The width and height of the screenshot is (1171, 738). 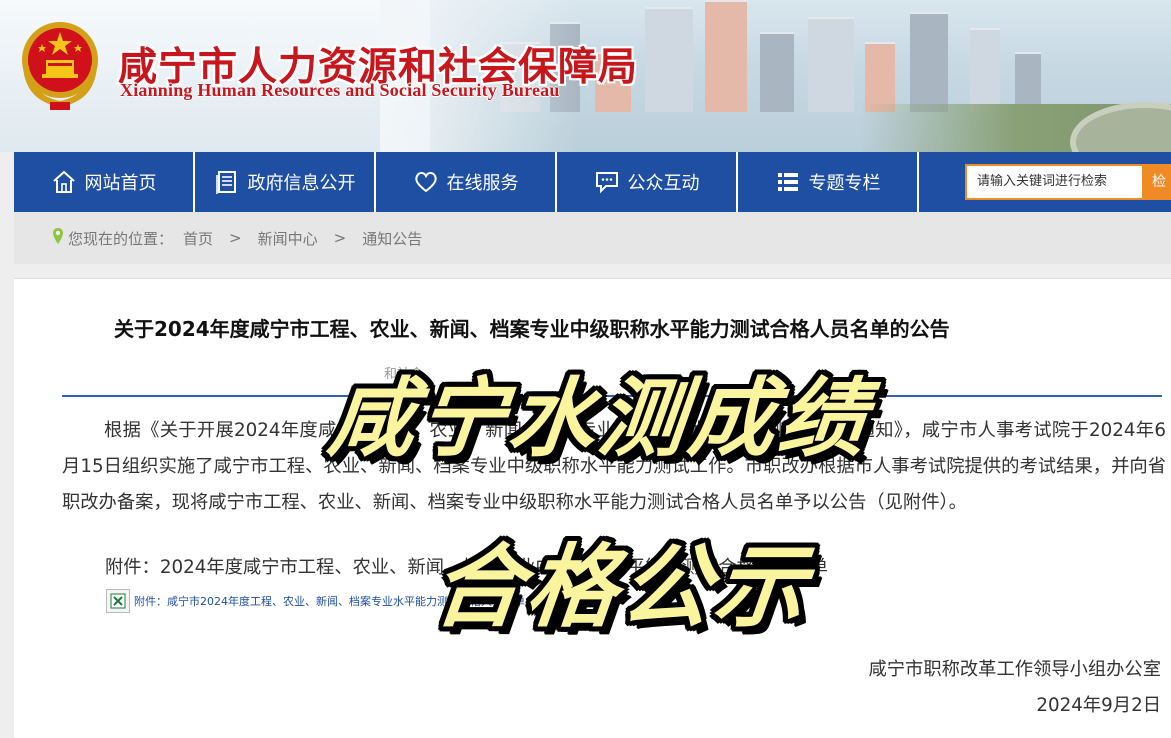 What do you see at coordinates (198, 238) in the screenshot?
I see `breadcrumb-home-link: 首页` at bounding box center [198, 238].